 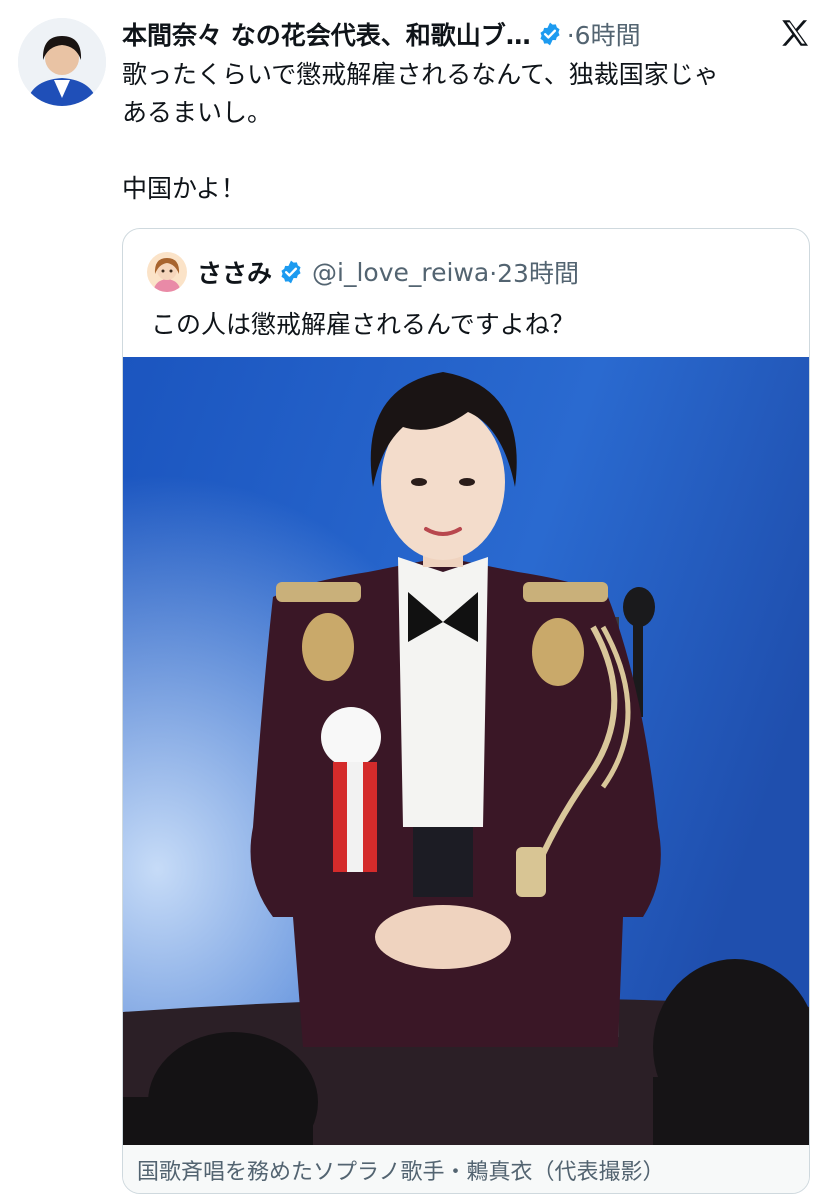 What do you see at coordinates (795, 33) in the screenshot?
I see `x-logo-icon` at bounding box center [795, 33].